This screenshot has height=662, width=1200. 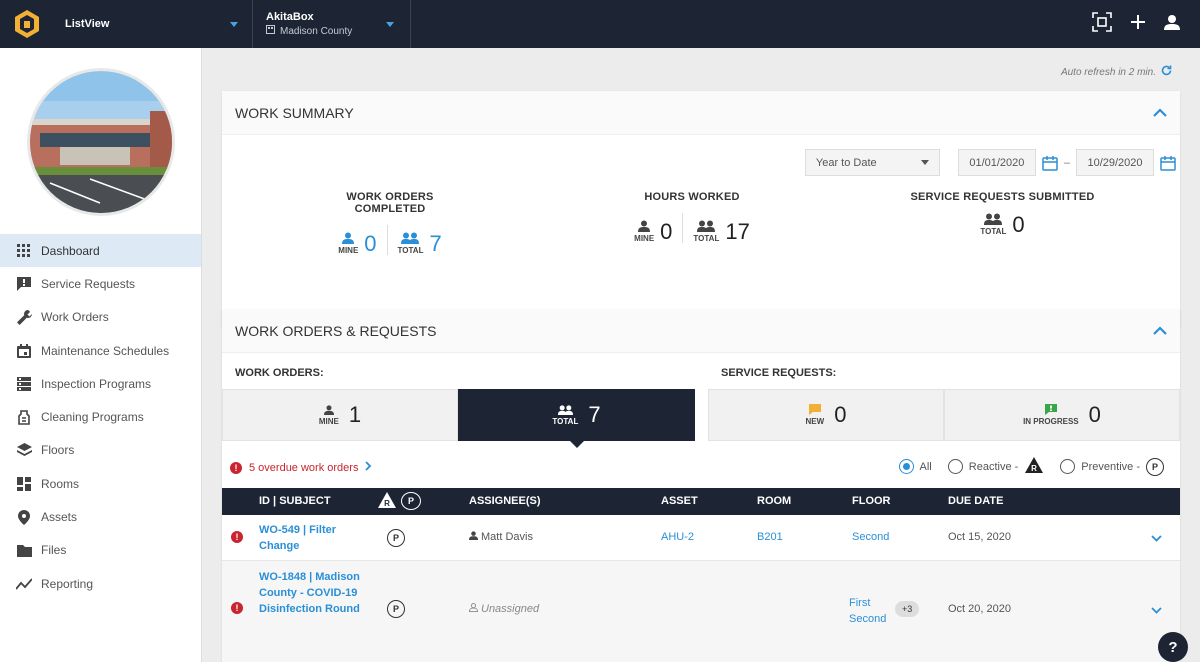 I want to click on tile-label: IN PROGRESS, so click(x=1051, y=421).